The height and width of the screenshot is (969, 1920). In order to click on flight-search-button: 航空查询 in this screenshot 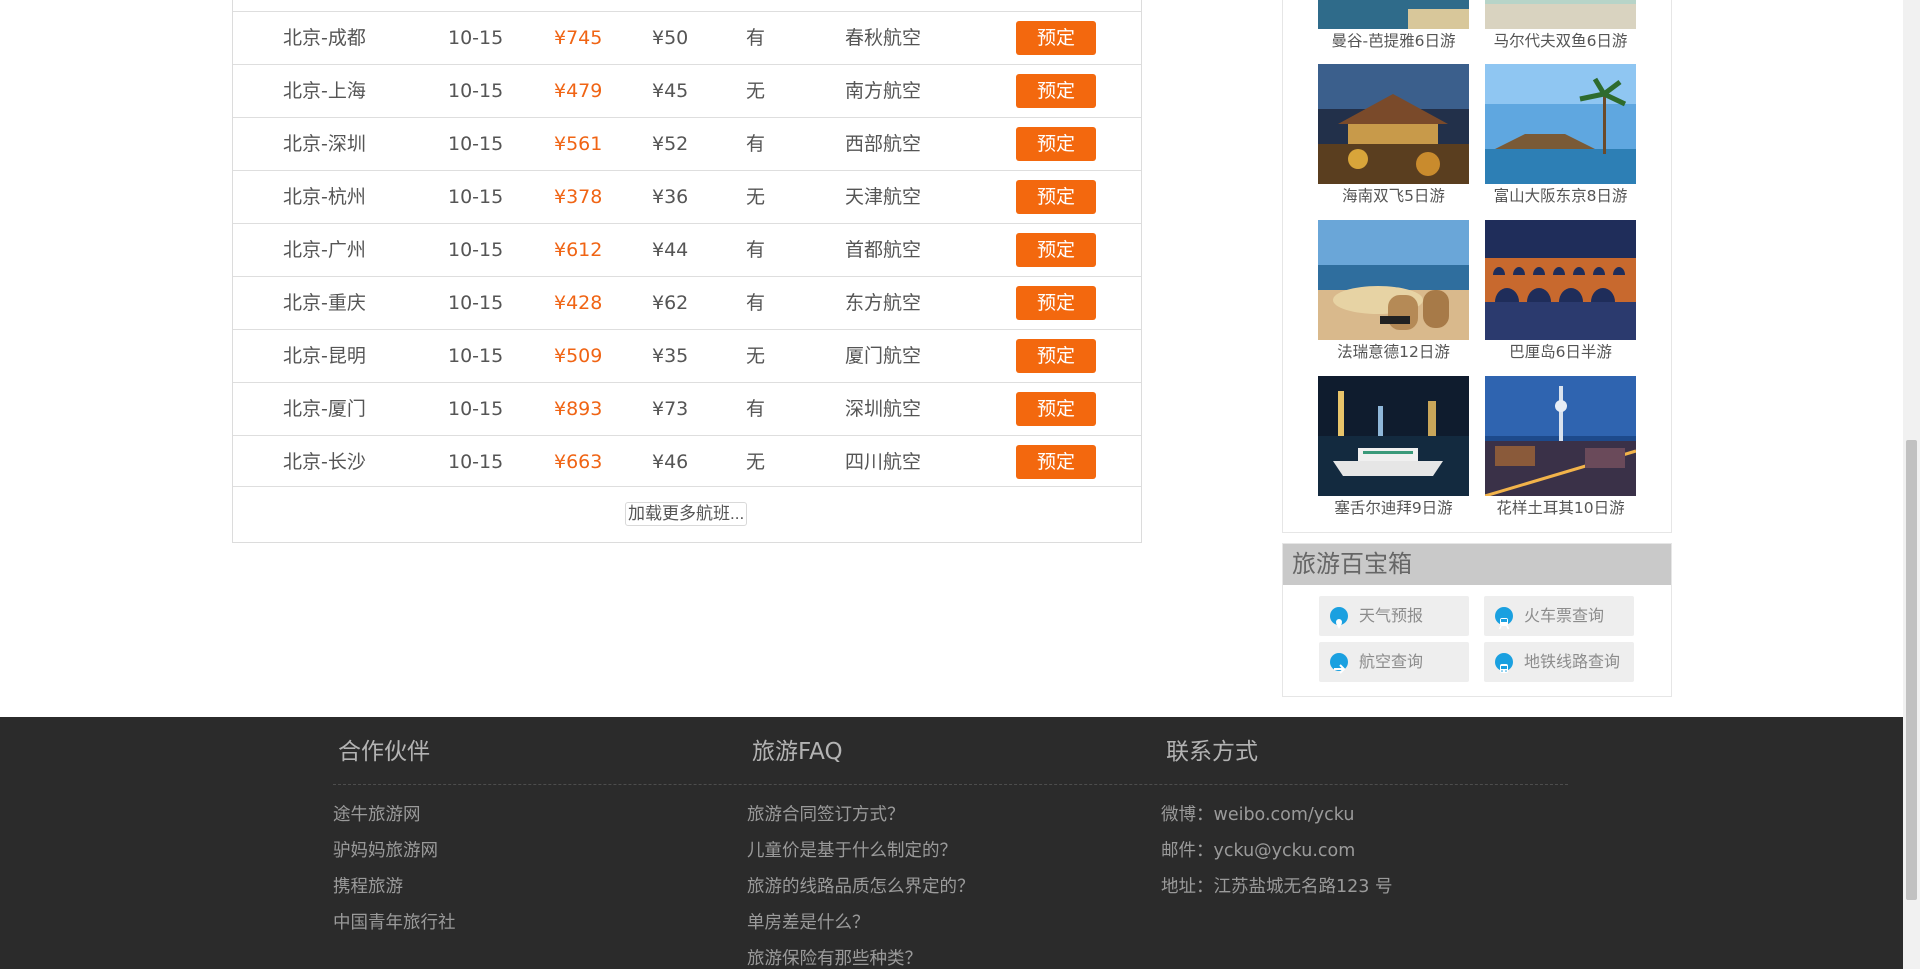, I will do `click(1394, 662)`.